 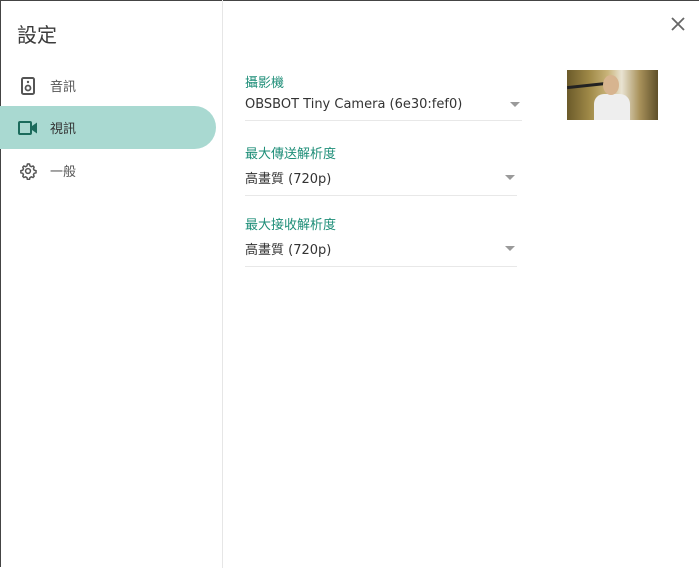 What do you see at coordinates (28, 171) in the screenshot?
I see `gear-icon` at bounding box center [28, 171].